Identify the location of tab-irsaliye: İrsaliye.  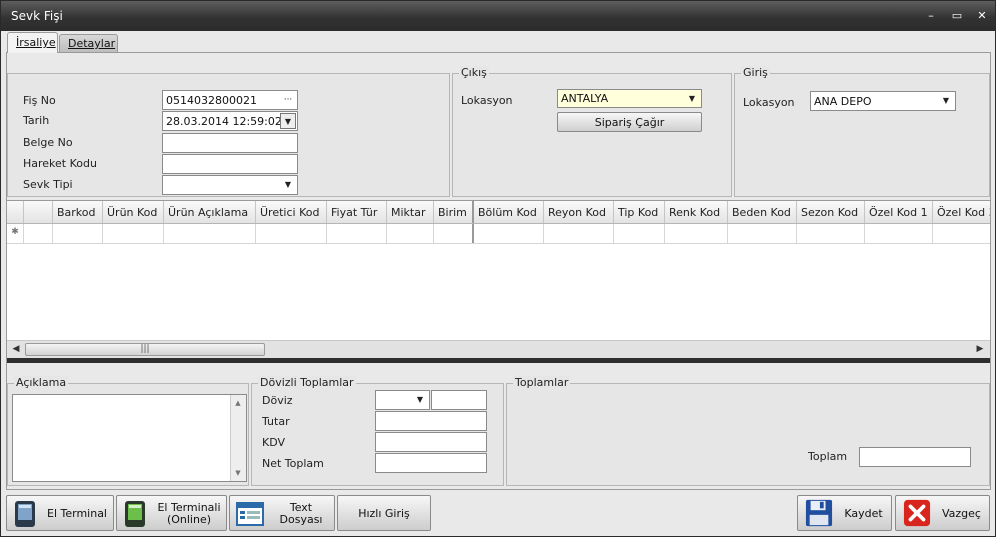
(32, 42).